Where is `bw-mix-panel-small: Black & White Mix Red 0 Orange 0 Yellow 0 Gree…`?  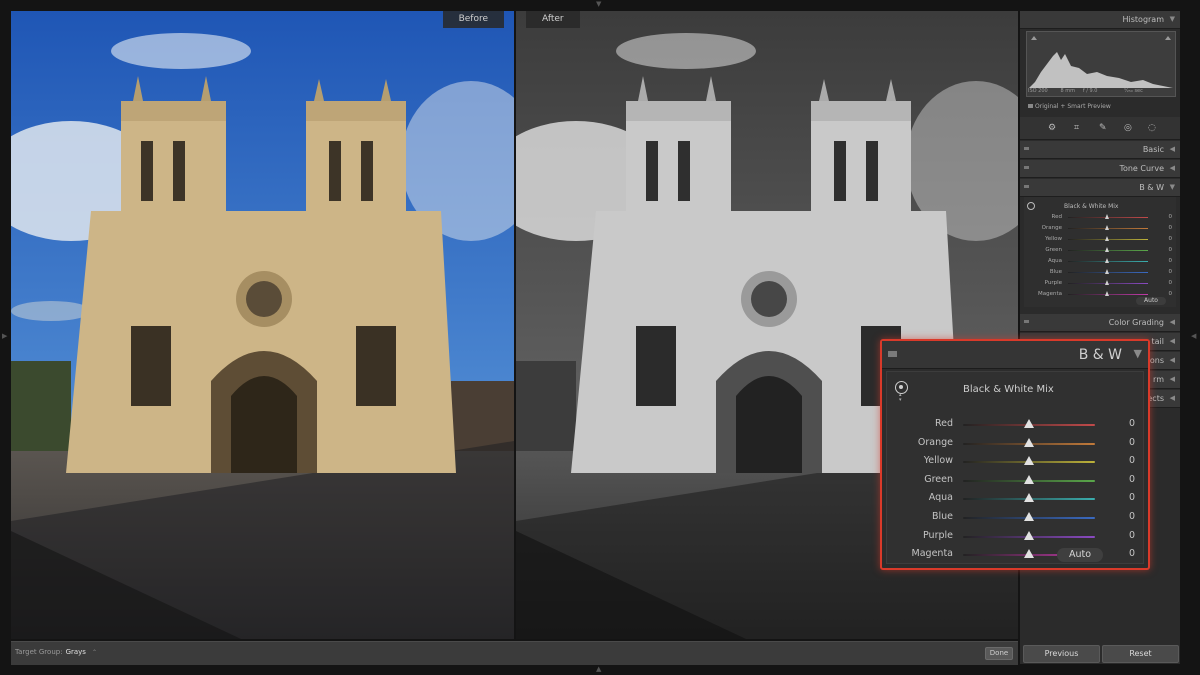 bw-mix-panel-small: Black & White Mix Red 0 Orange 0 Yellow 0 Gree… is located at coordinates (1100, 252).